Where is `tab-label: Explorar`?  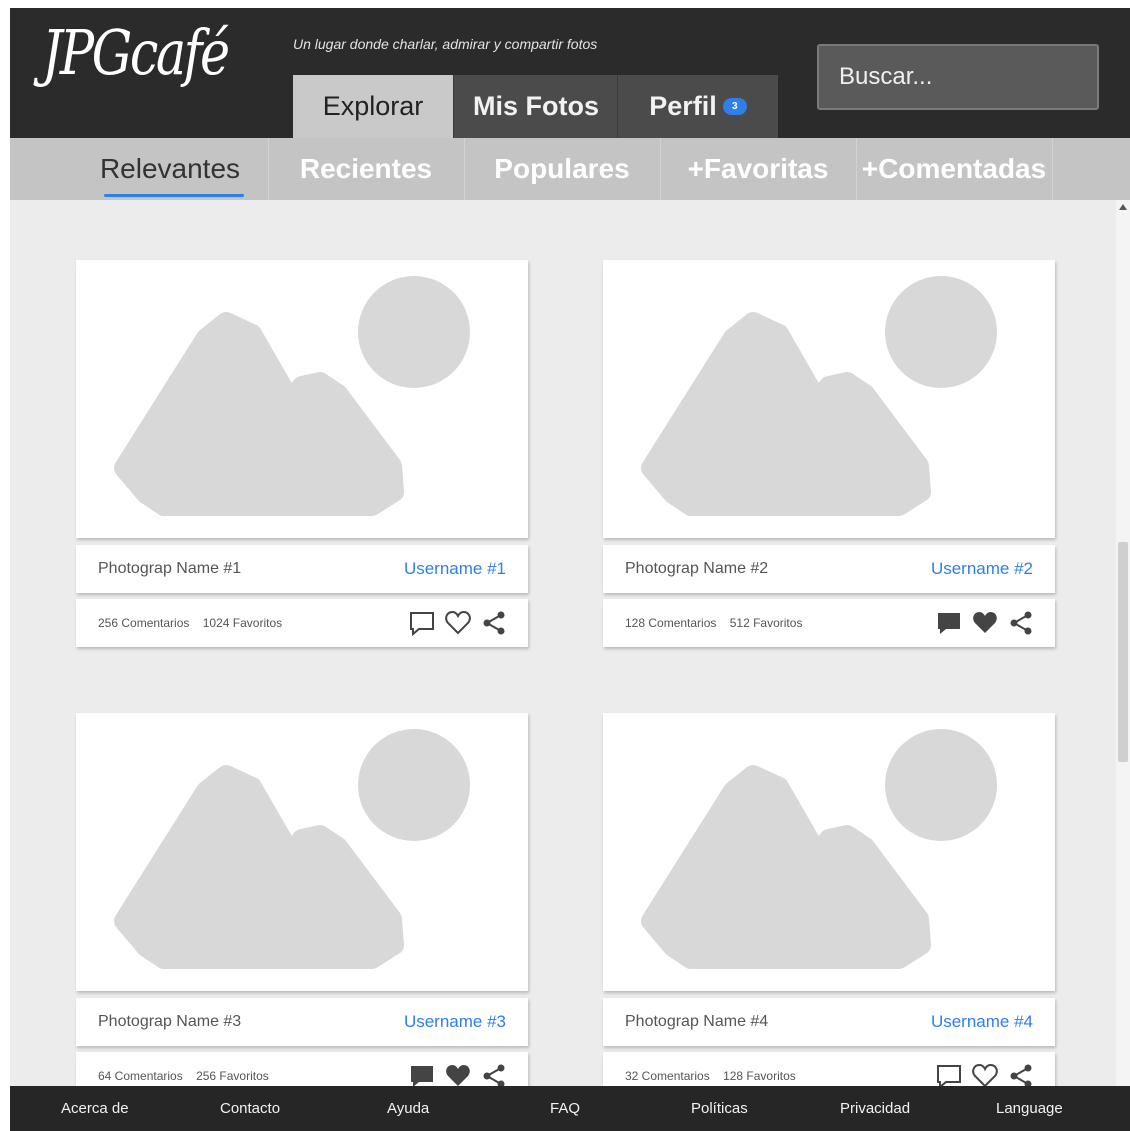 tab-label: Explorar is located at coordinates (373, 106).